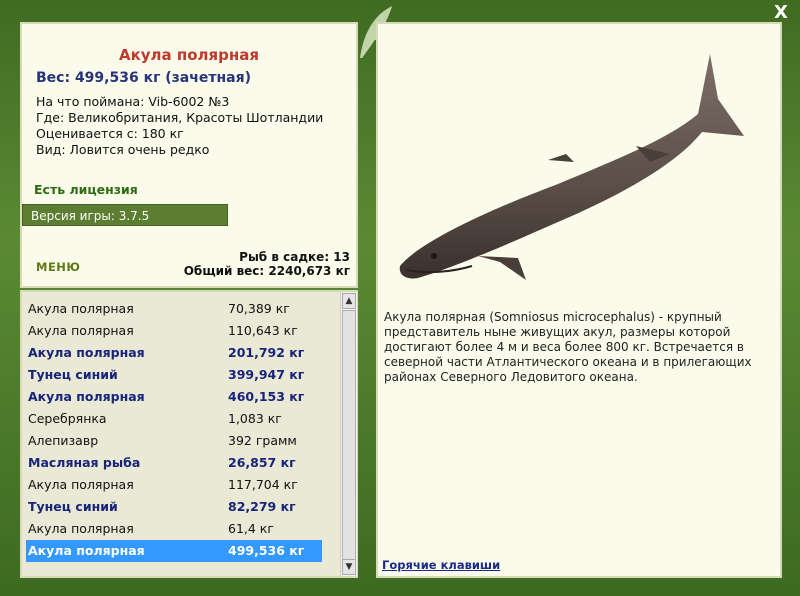  What do you see at coordinates (58, 267) in the screenshot?
I see `menu-button: МЕНЮ` at bounding box center [58, 267].